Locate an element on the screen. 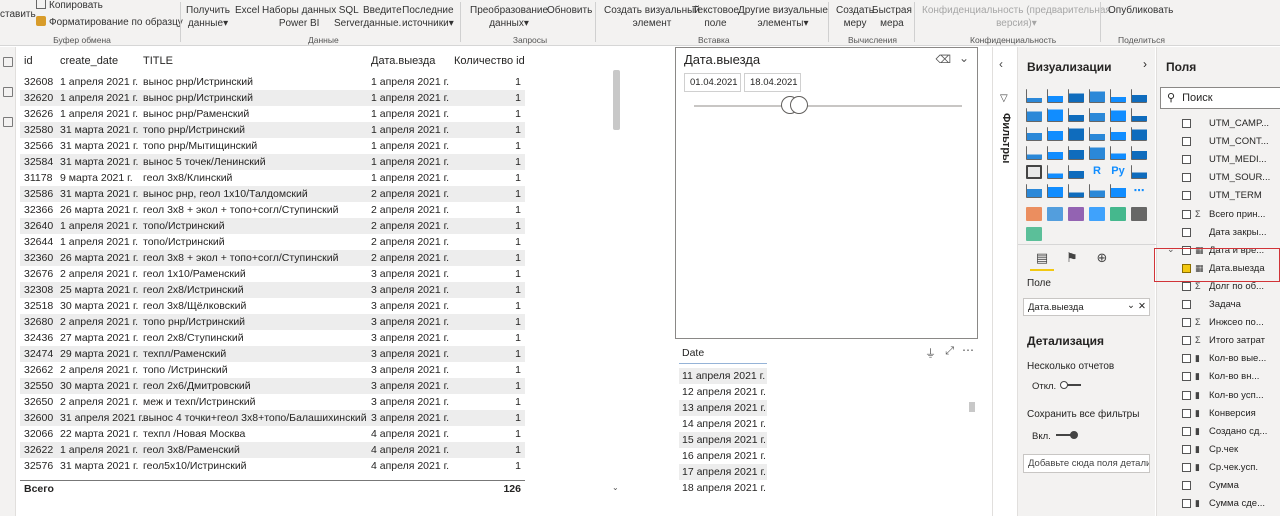 This screenshot has width=1280, height=516. data-view-icon is located at coordinates (8, 92).